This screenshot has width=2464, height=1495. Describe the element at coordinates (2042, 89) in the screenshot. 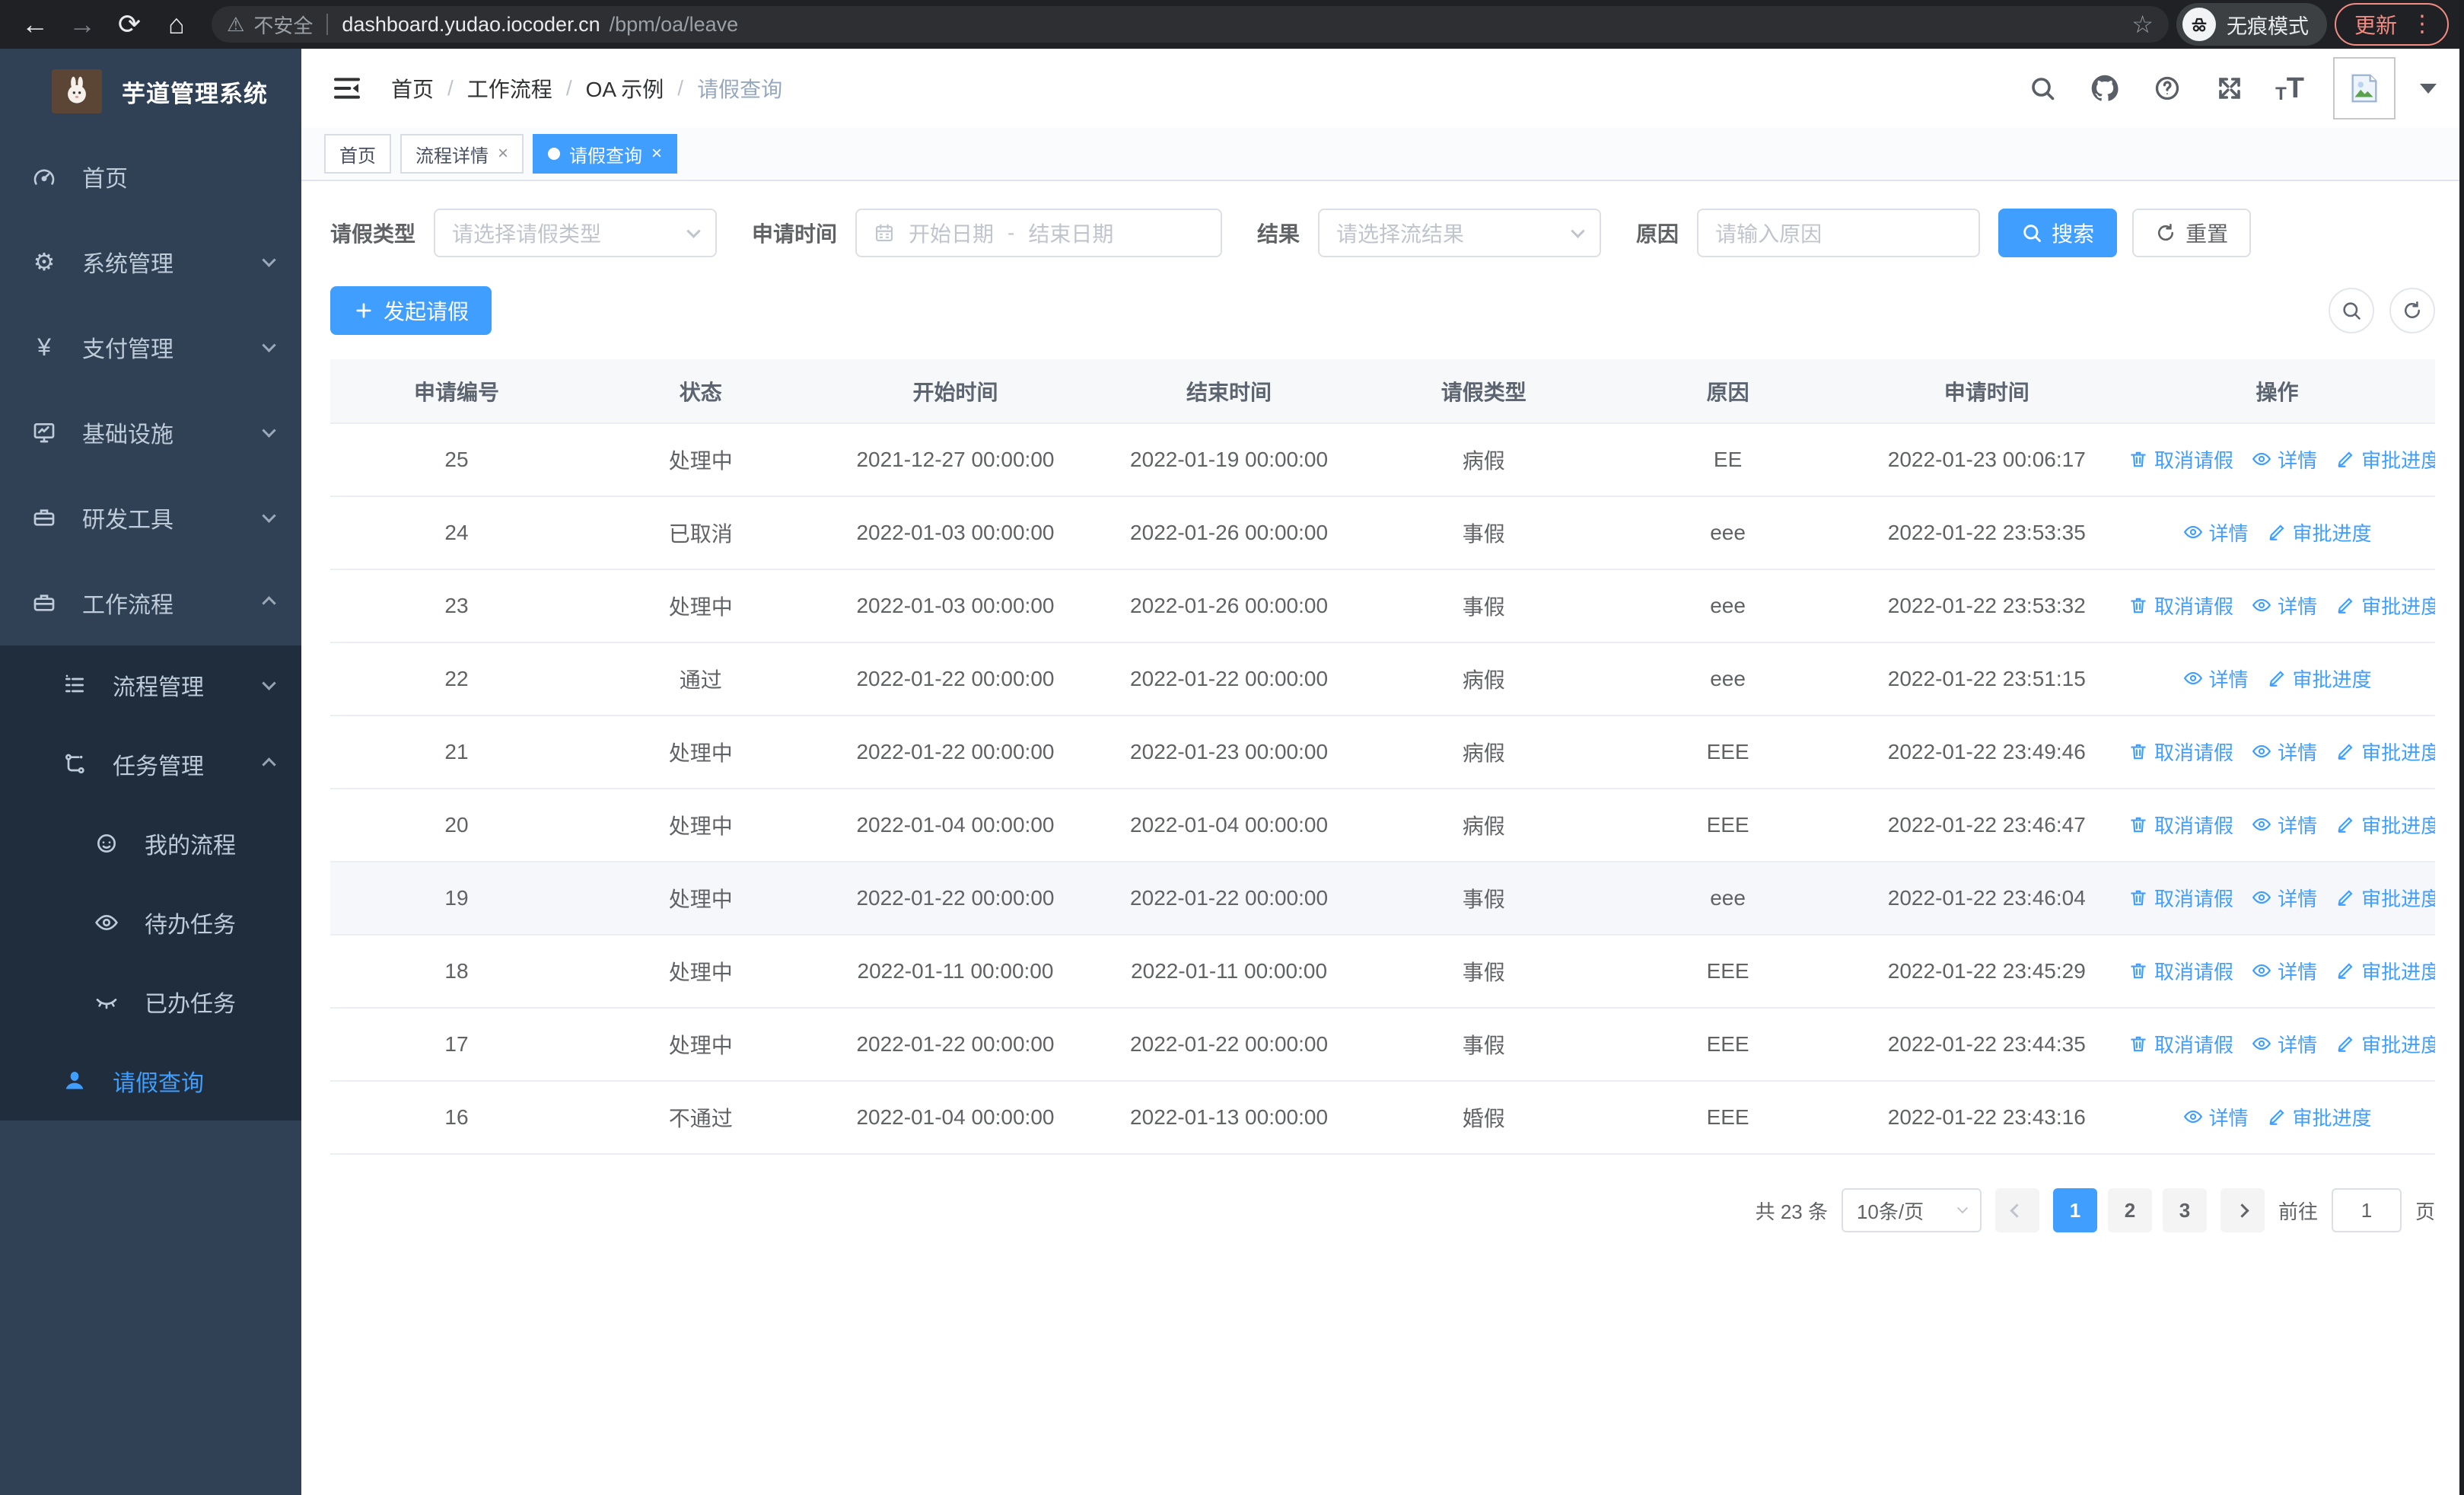

I see `search-icon` at that location.